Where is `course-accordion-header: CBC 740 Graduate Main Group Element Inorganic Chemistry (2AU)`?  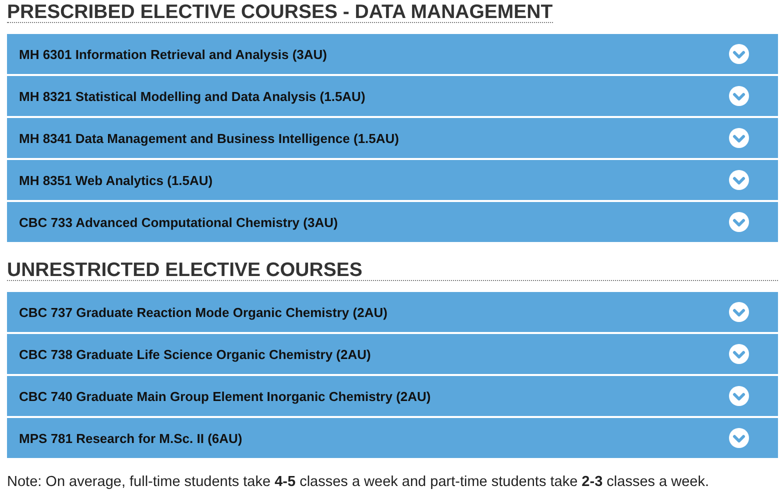 course-accordion-header: CBC 740 Graduate Main Group Element Inorganic Chemistry (2AU) is located at coordinates (392, 396).